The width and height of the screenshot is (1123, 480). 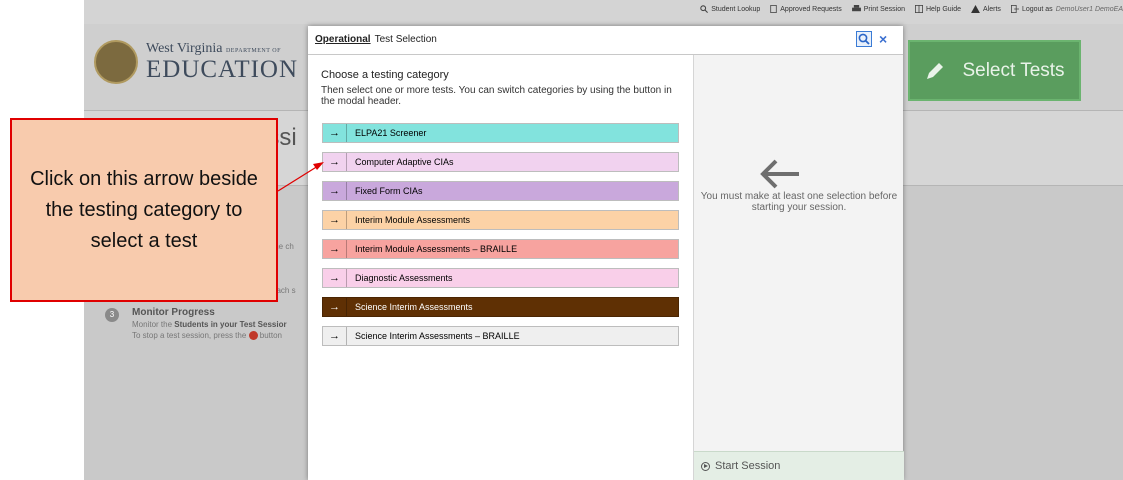 I want to click on modal-title-text: Test Selection, so click(x=405, y=39).